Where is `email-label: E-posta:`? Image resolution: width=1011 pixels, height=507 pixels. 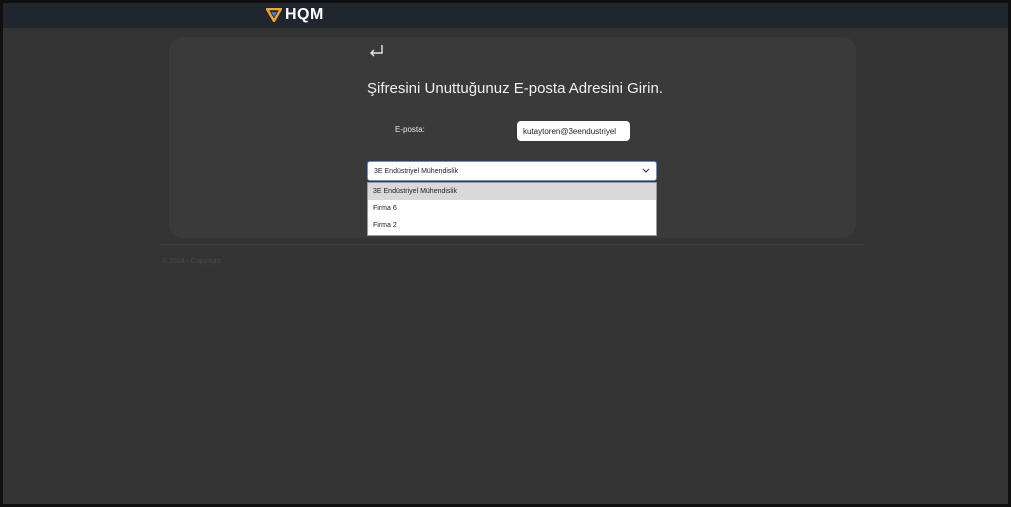
email-label: E-posta: is located at coordinates (410, 129).